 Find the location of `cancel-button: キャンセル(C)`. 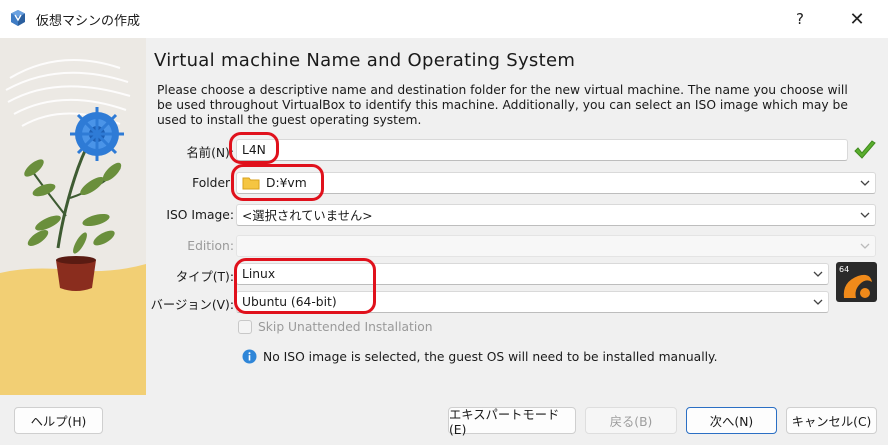

cancel-button: キャンセル(C) is located at coordinates (831, 420).